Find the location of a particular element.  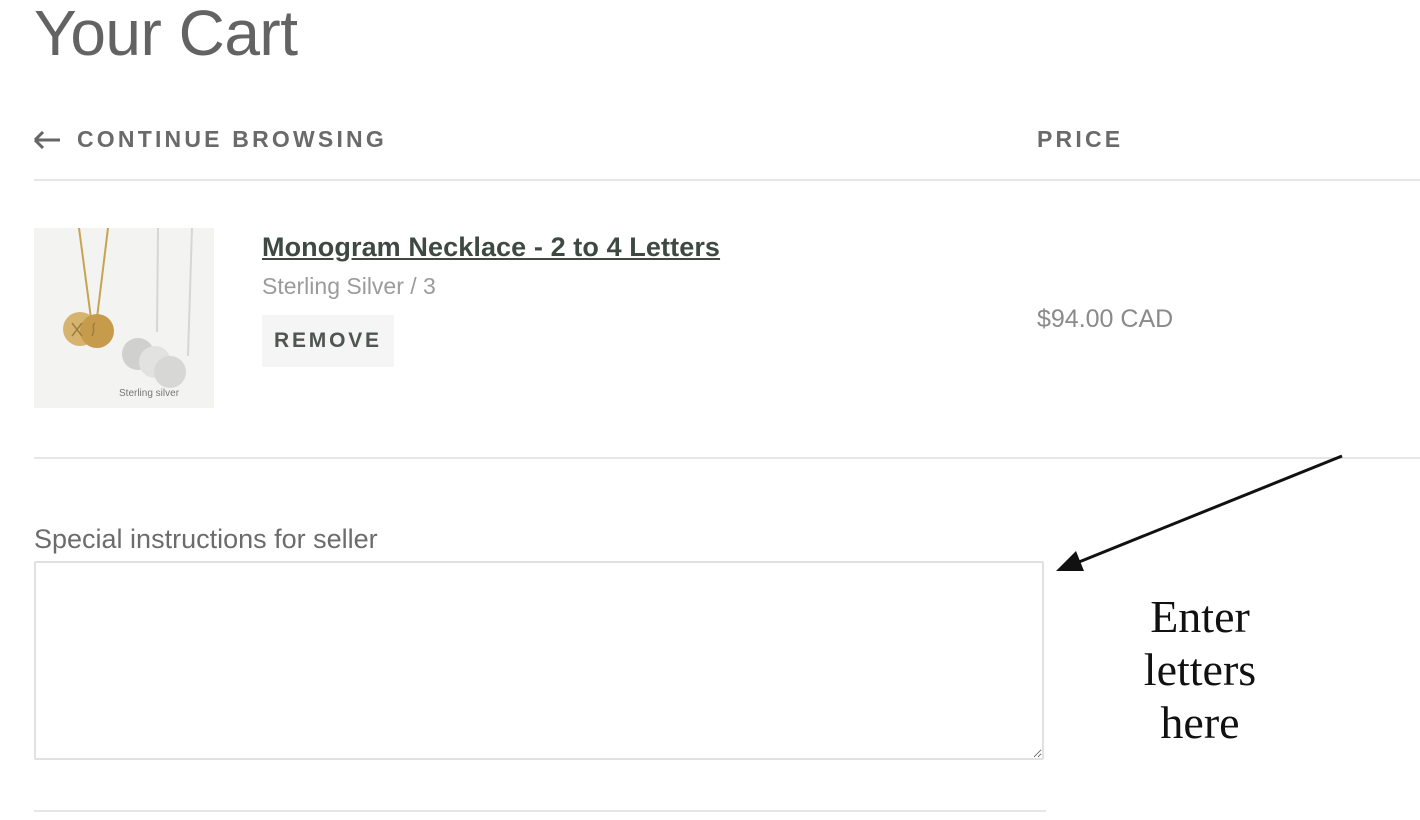

annotation-line-3: here is located at coordinates (1200, 722).